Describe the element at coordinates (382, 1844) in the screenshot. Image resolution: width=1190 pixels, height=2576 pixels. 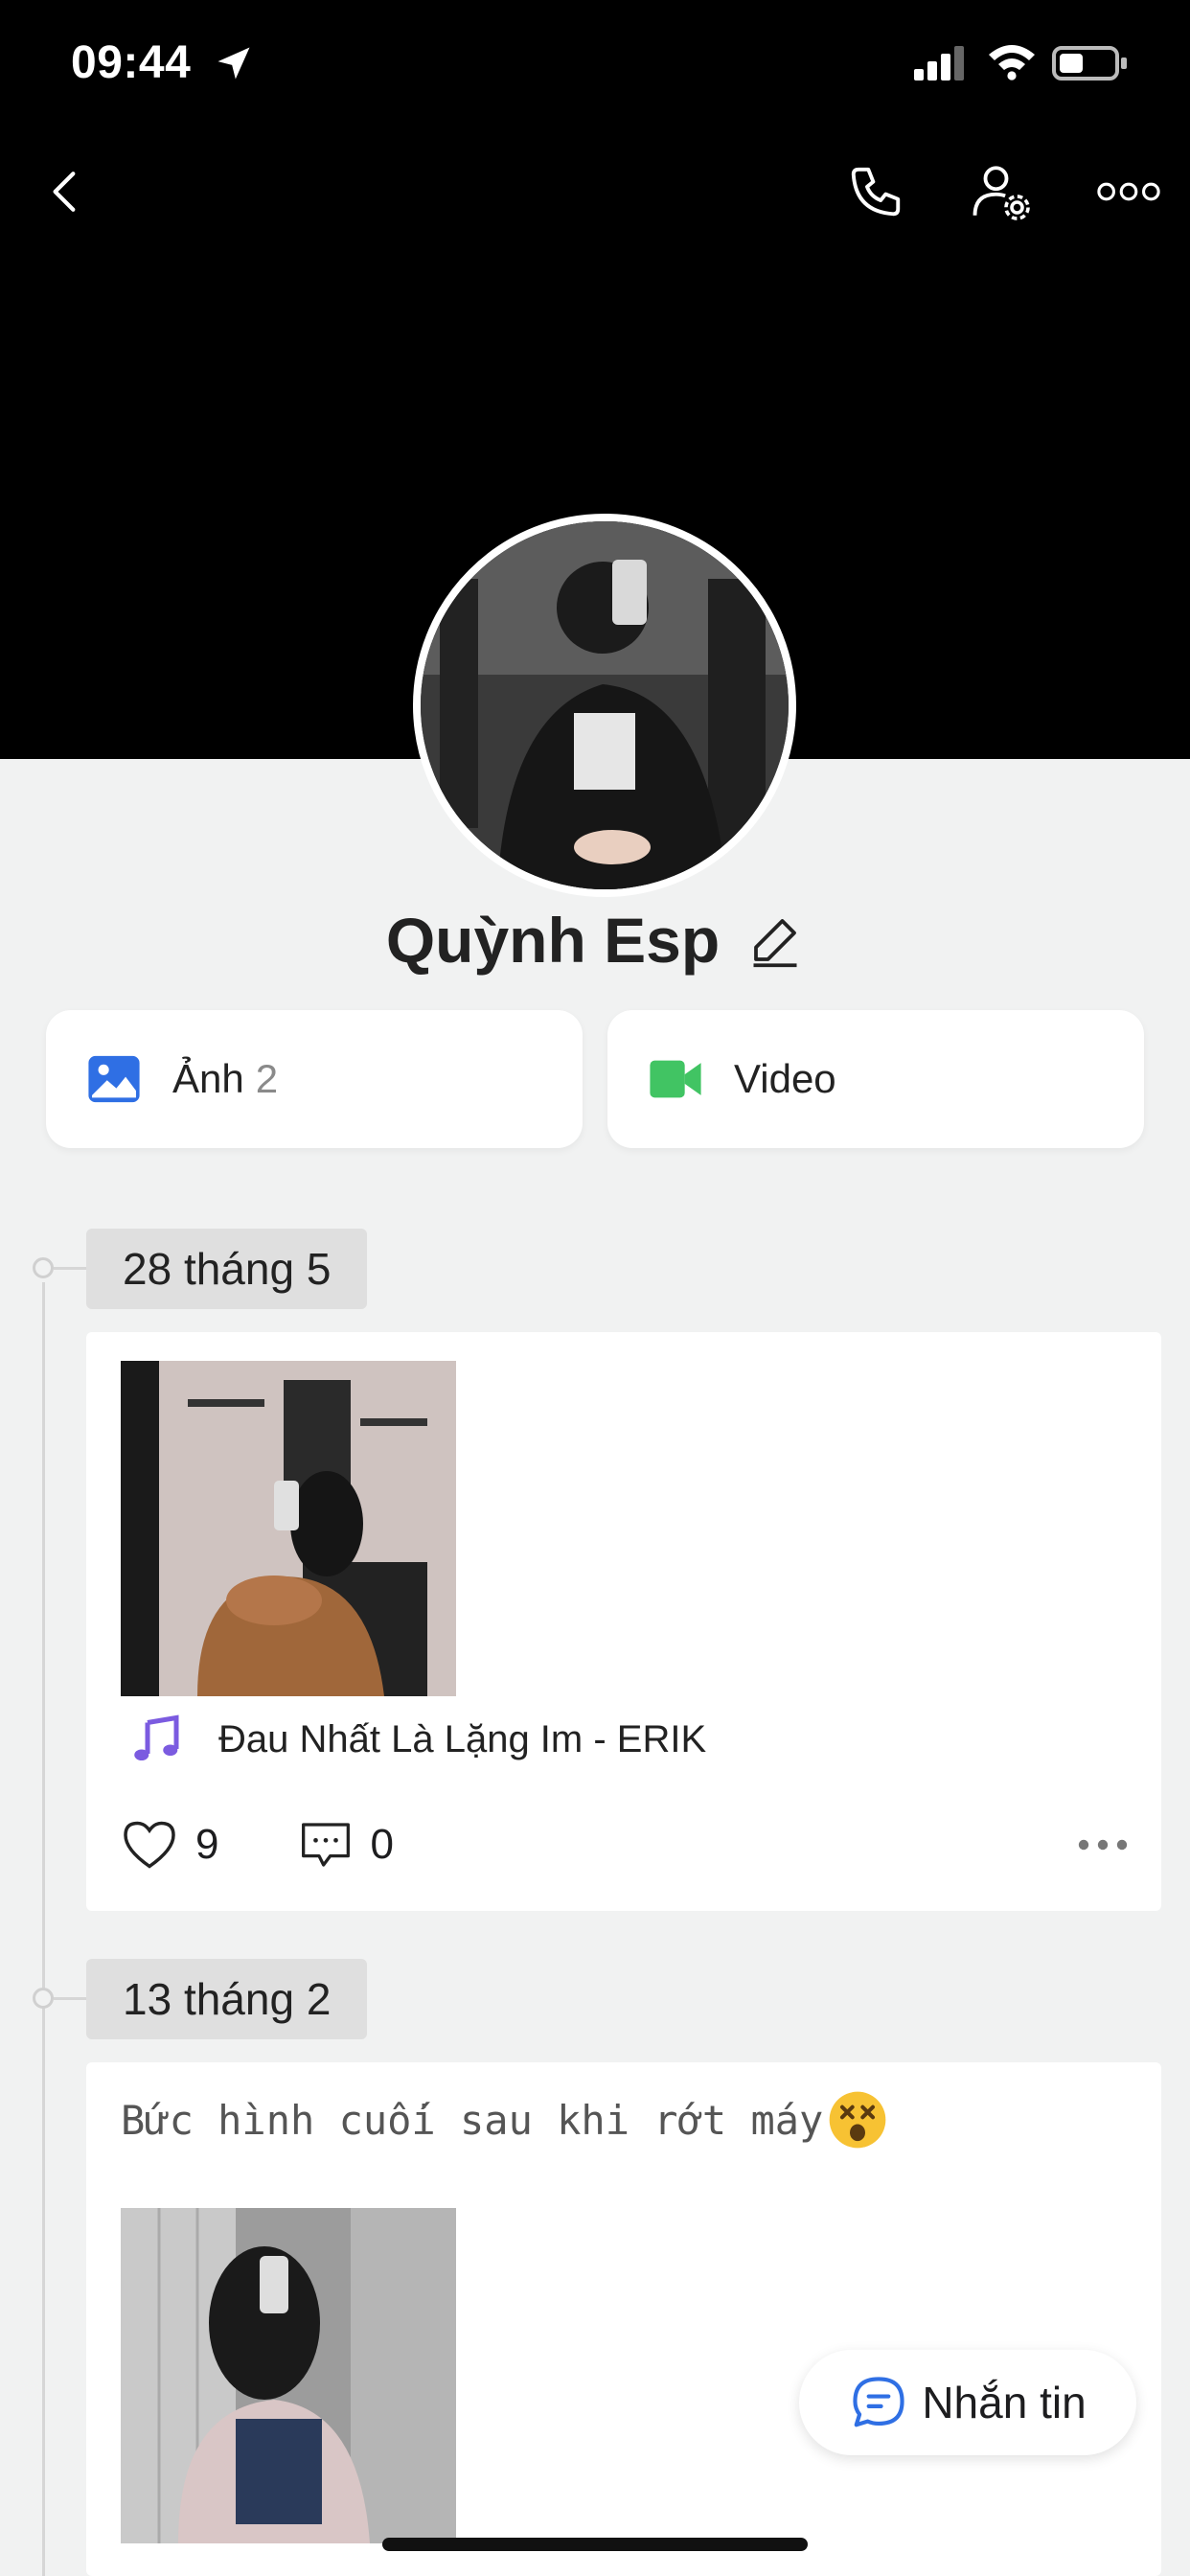
I see `comment-count: 0` at that location.